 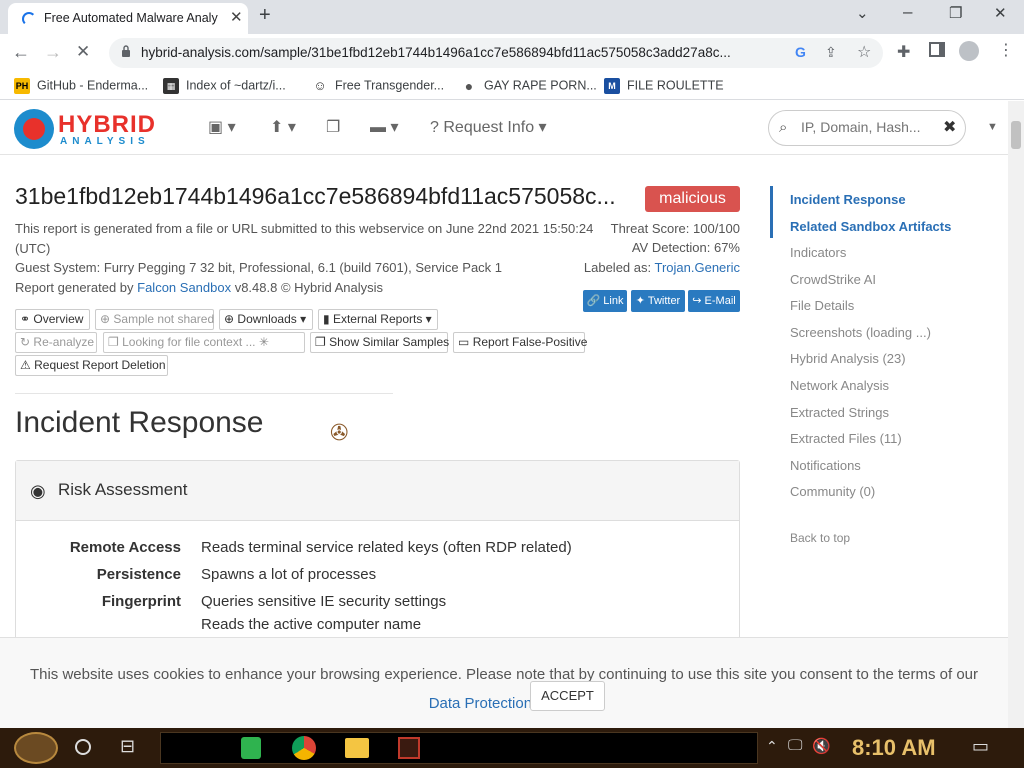 What do you see at coordinates (83, 747) in the screenshot?
I see `search-circle-icon` at bounding box center [83, 747].